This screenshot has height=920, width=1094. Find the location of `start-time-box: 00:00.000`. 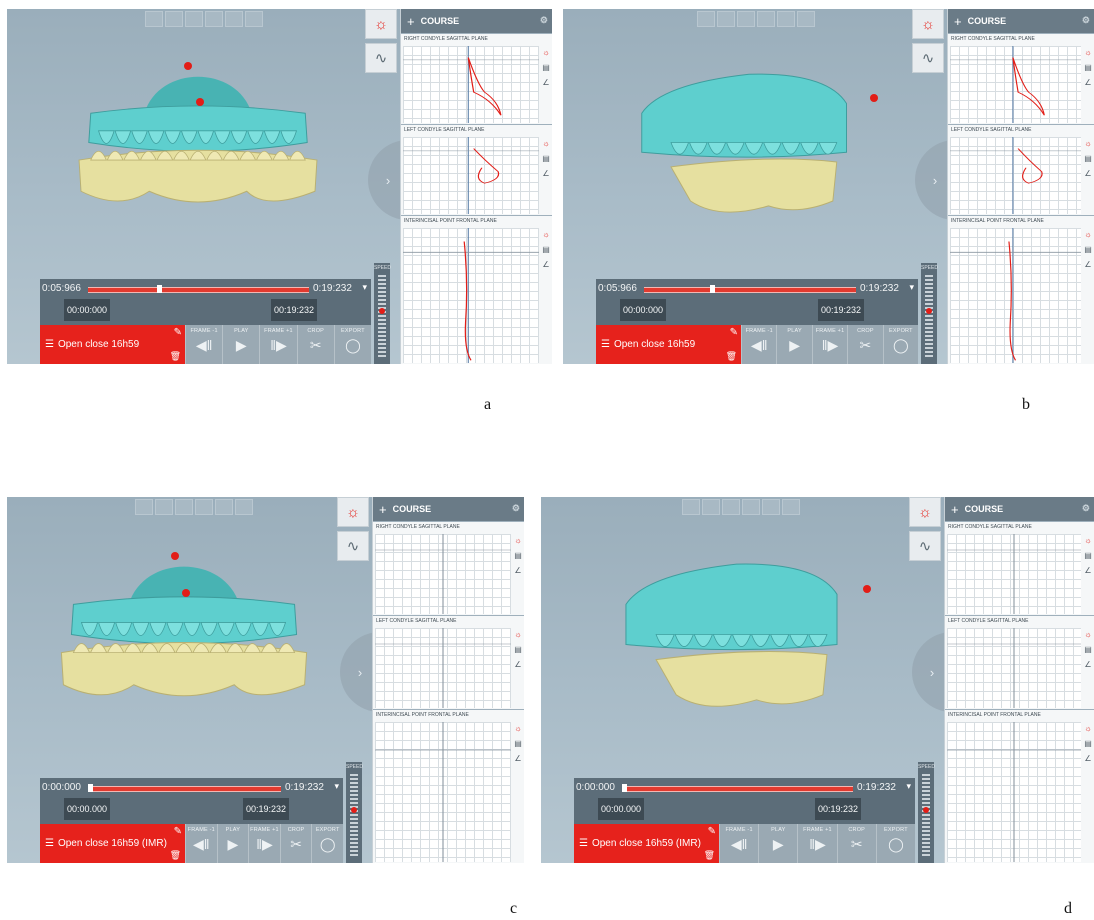

start-time-box: 00:00.000 is located at coordinates (87, 809).